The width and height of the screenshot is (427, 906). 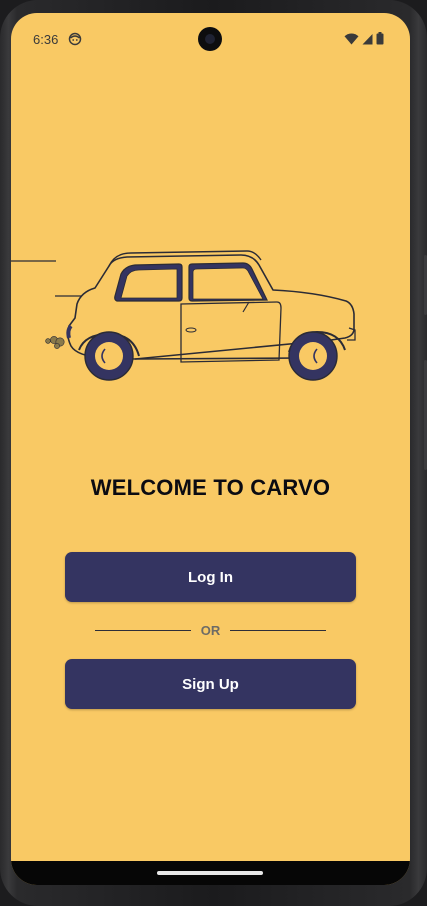 What do you see at coordinates (183, 315) in the screenshot?
I see `car-svg` at bounding box center [183, 315].